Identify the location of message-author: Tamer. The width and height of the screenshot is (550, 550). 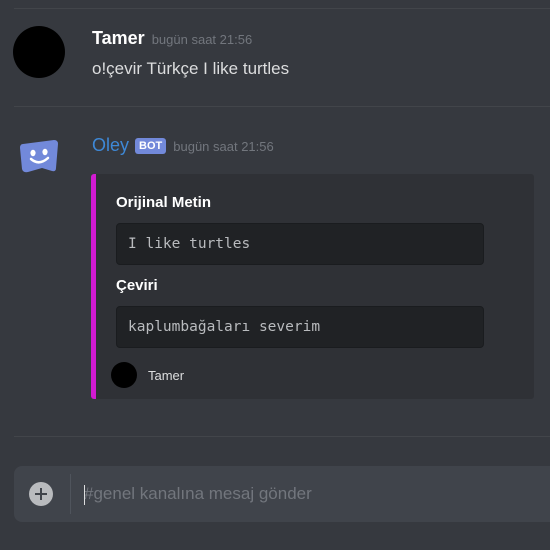
(118, 38).